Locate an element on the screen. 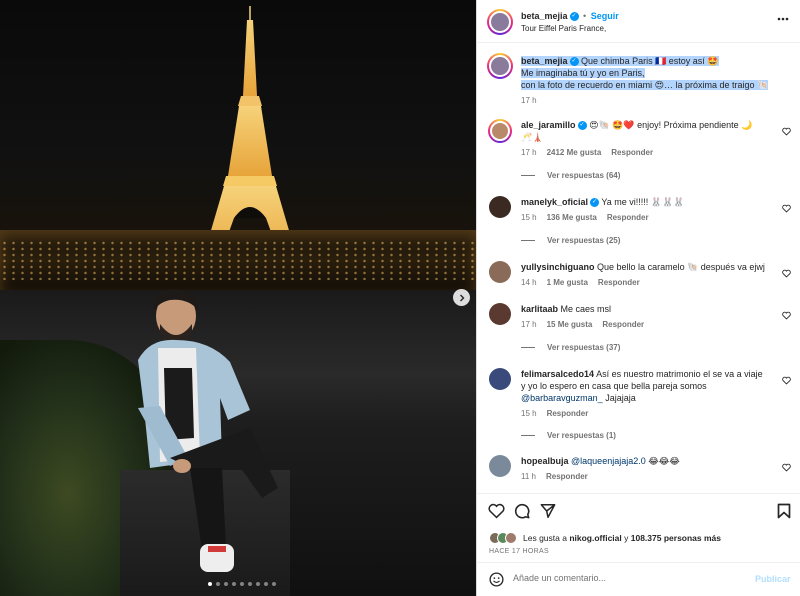 This screenshot has width=800, height=596. carousel-dots is located at coordinates (242, 584).